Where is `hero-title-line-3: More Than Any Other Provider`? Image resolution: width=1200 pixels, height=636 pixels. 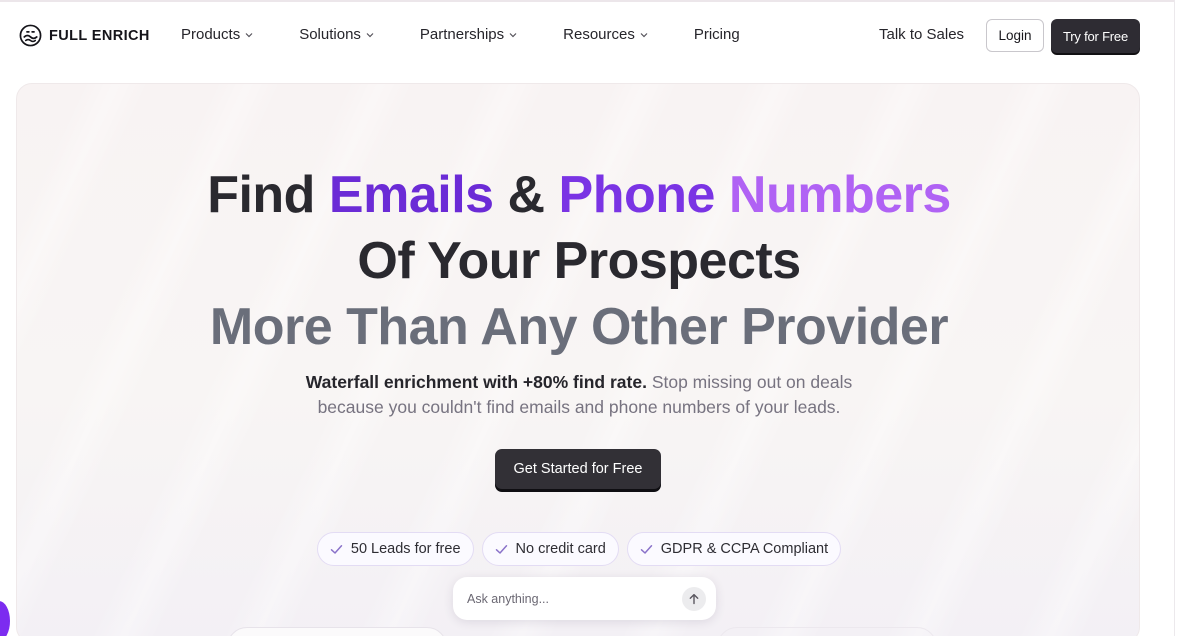
hero-title-line-3: More Than Any Other Provider is located at coordinates (579, 327).